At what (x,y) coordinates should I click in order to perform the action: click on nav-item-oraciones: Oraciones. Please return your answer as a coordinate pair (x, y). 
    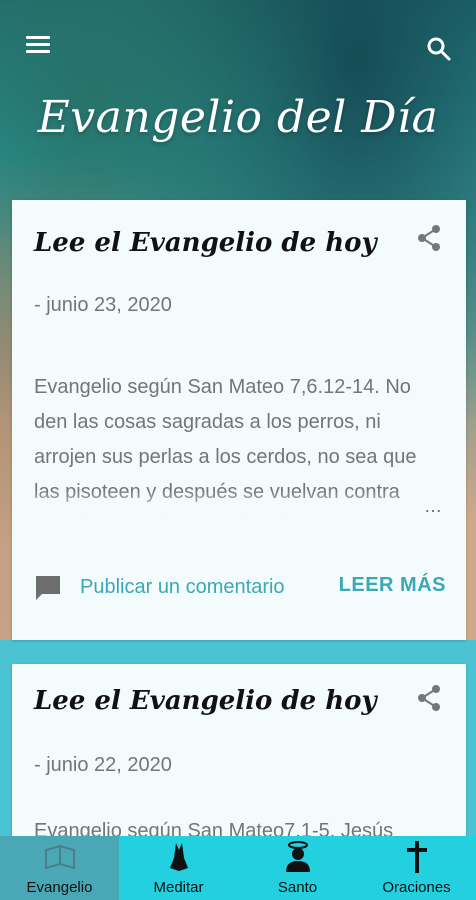
    Looking at the image, I should click on (416, 868).